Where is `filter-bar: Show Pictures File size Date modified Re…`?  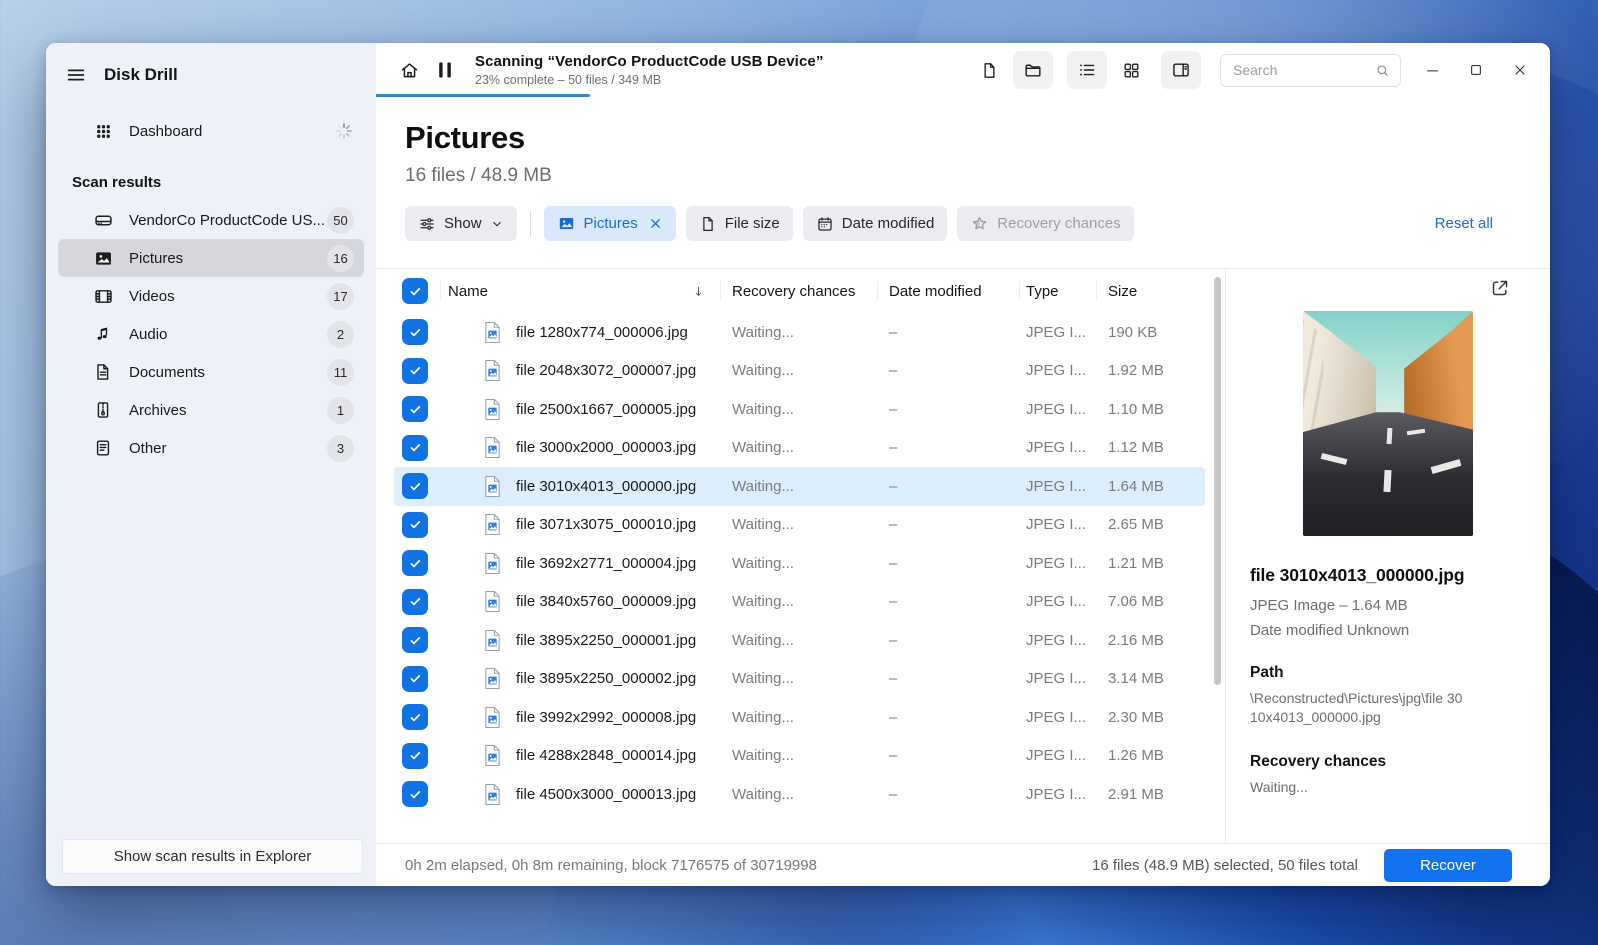 filter-bar: Show Pictures File size Date modified Re… is located at coordinates (963, 214).